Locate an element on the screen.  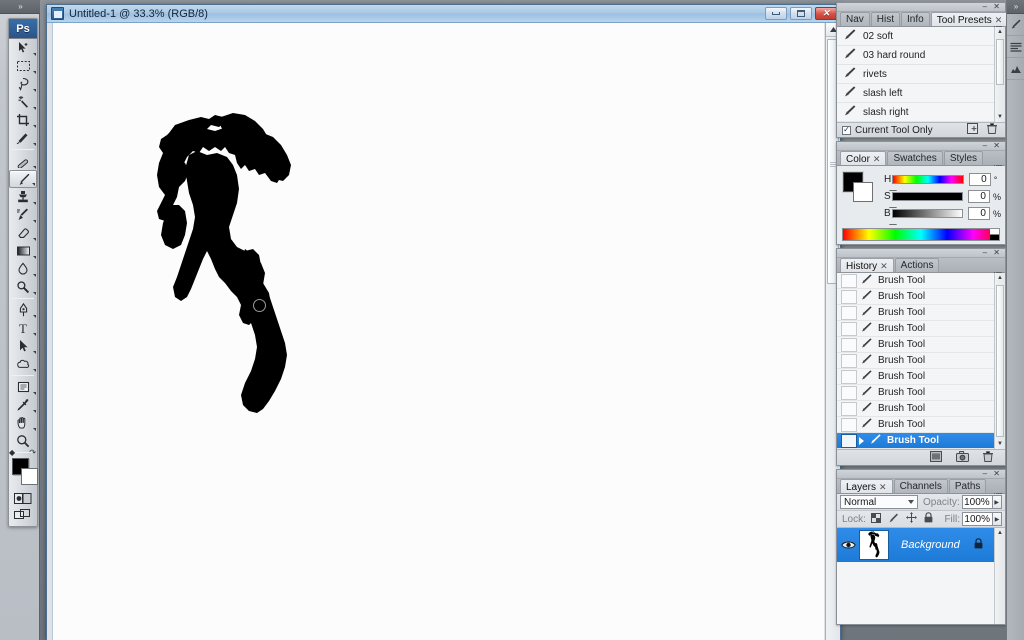
tab-styles: Styles is located at coordinates (963, 158).